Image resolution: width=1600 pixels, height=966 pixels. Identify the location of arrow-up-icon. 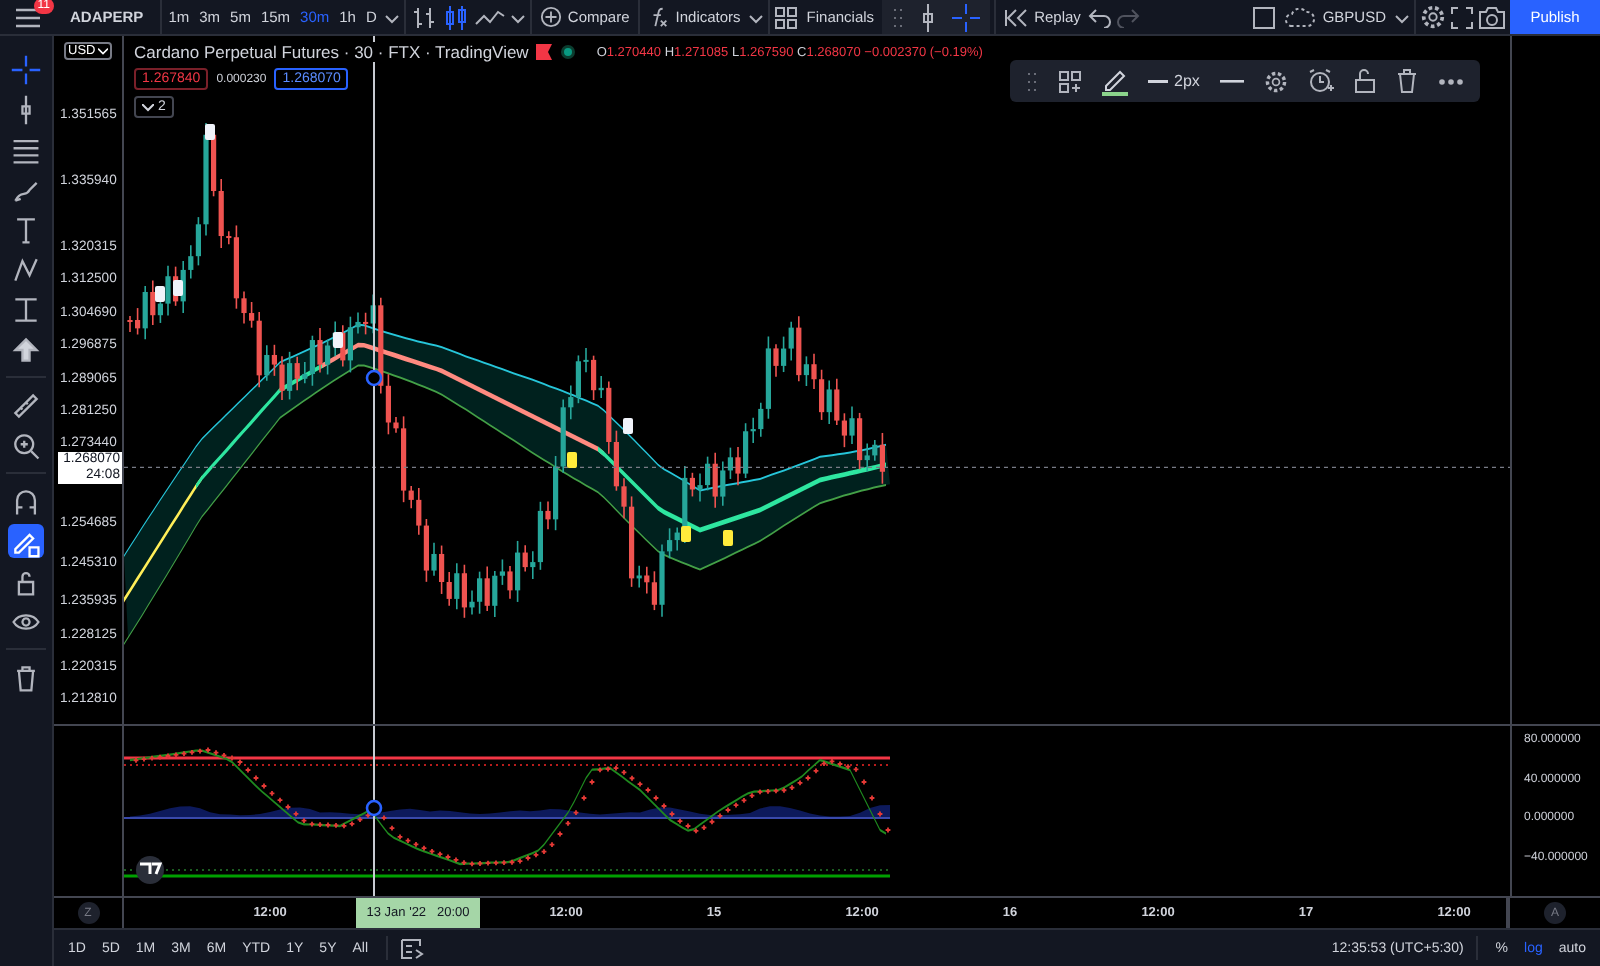
(26, 349).